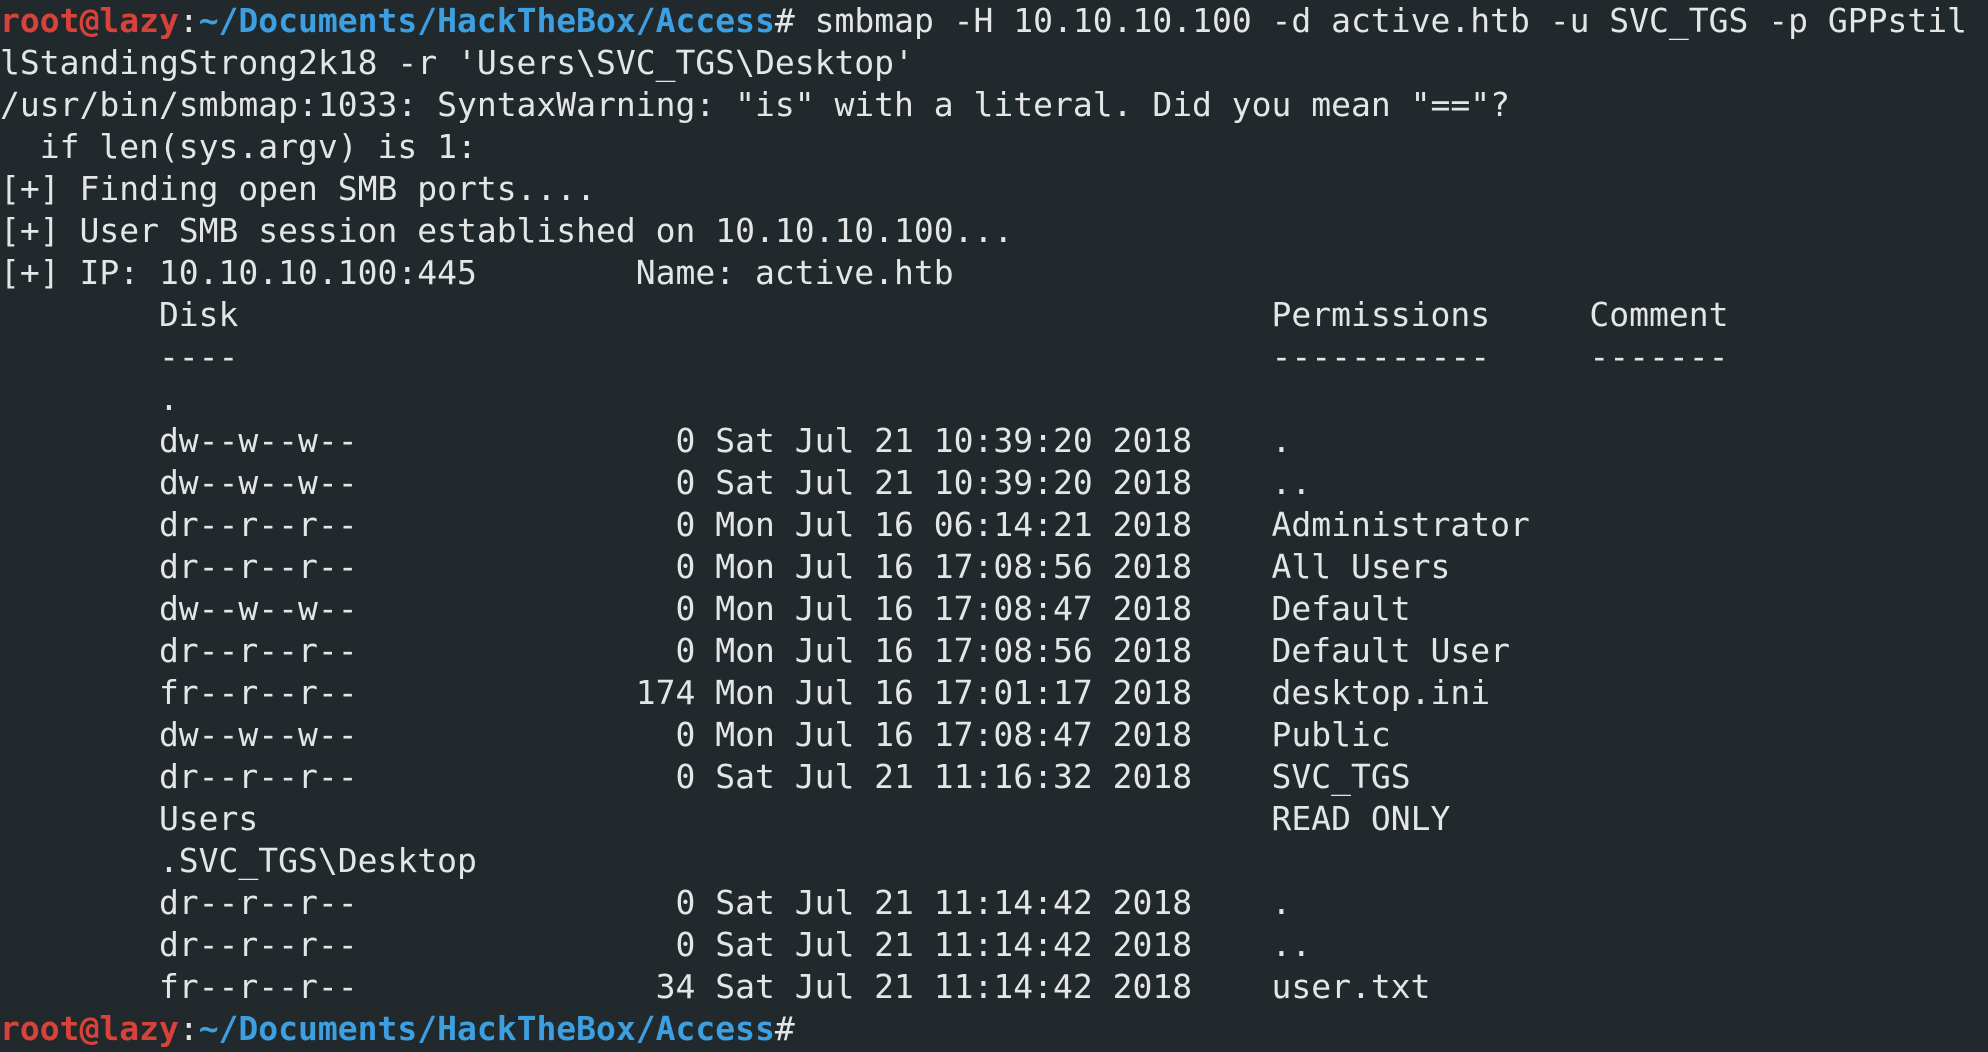 The height and width of the screenshot is (1052, 1988). What do you see at coordinates (656, 482) in the screenshot?
I see `table-row: dw--w--w-- 0 Sat Jul 21 10:39:20 2018 ..` at bounding box center [656, 482].